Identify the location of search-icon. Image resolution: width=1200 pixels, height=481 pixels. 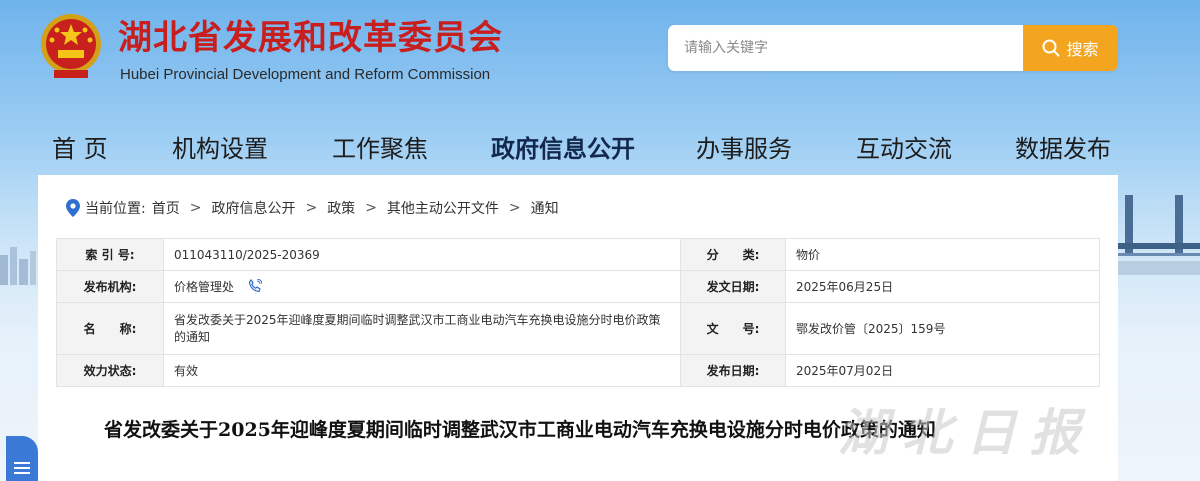
(1051, 48).